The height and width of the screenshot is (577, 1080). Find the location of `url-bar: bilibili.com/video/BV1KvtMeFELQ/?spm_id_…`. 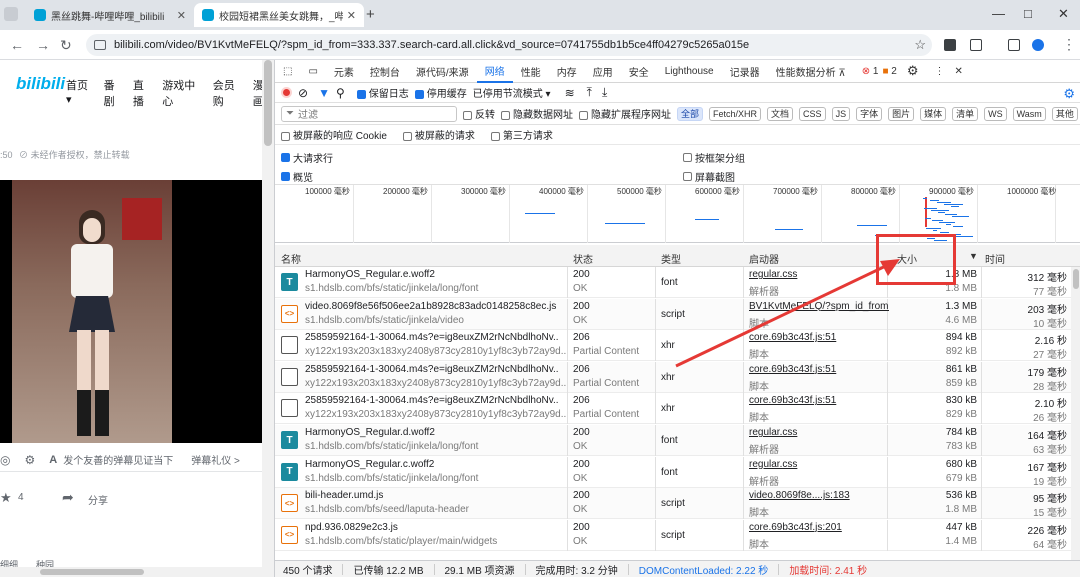

url-bar: bilibili.com/video/BV1KvtMeFELQ/?spm_id_… is located at coordinates (509, 45).